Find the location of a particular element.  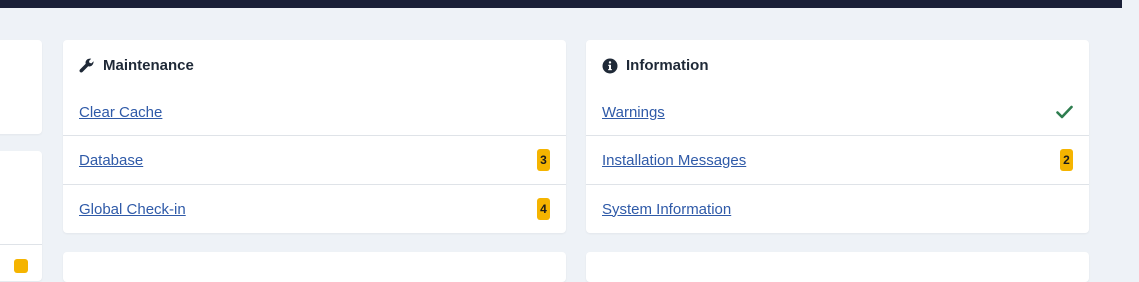

left-card-bottom-partial is located at coordinates (21, 216).